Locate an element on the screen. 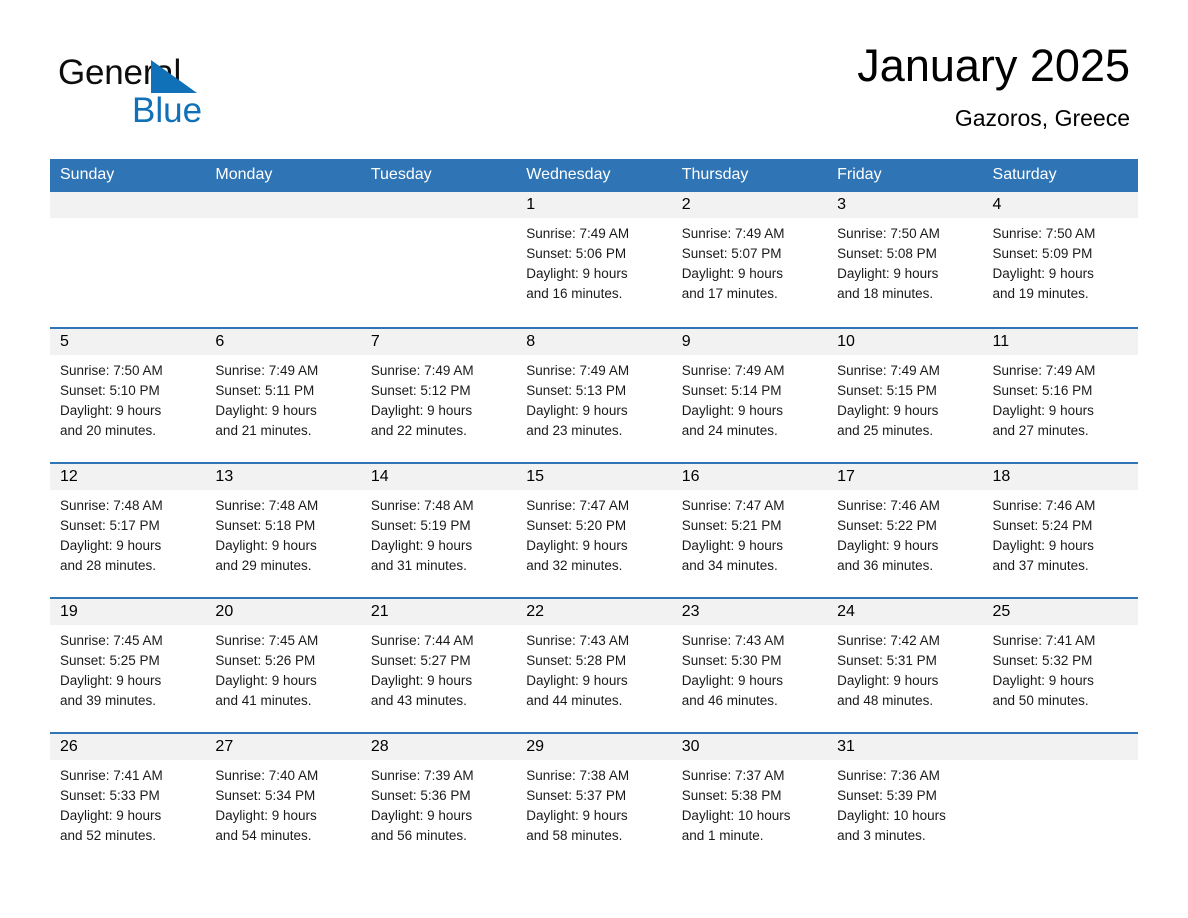  sunset-text: Sunset: 5:19 PM is located at coordinates (420, 525).